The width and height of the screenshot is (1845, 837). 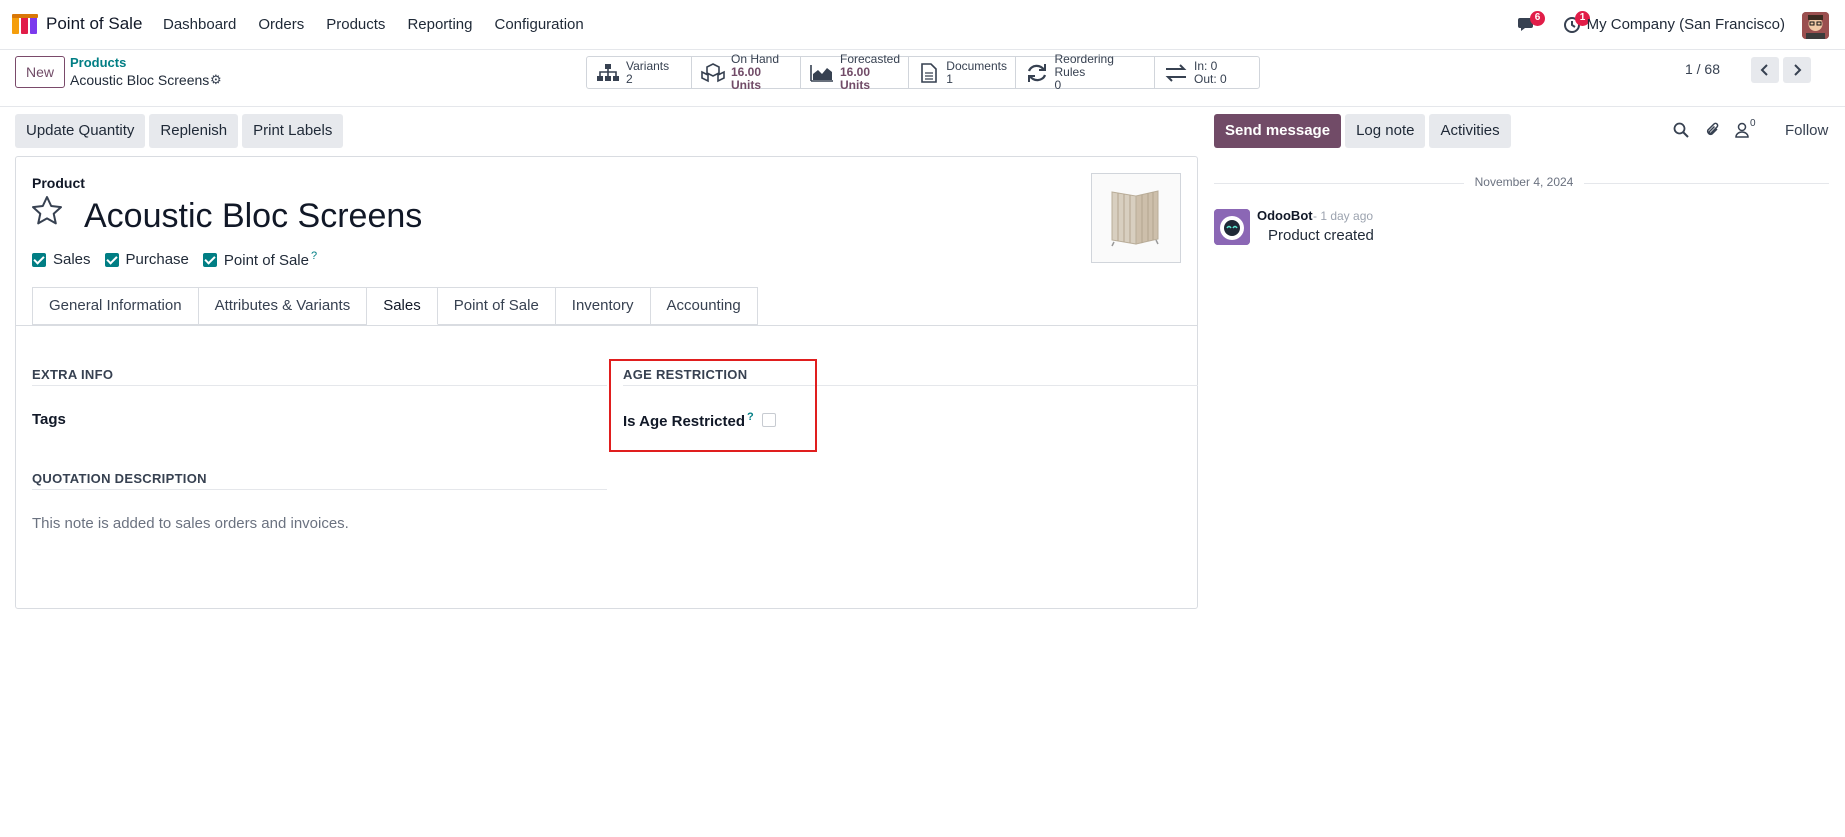 What do you see at coordinates (1742, 130) in the screenshot?
I see `followers-icon` at bounding box center [1742, 130].